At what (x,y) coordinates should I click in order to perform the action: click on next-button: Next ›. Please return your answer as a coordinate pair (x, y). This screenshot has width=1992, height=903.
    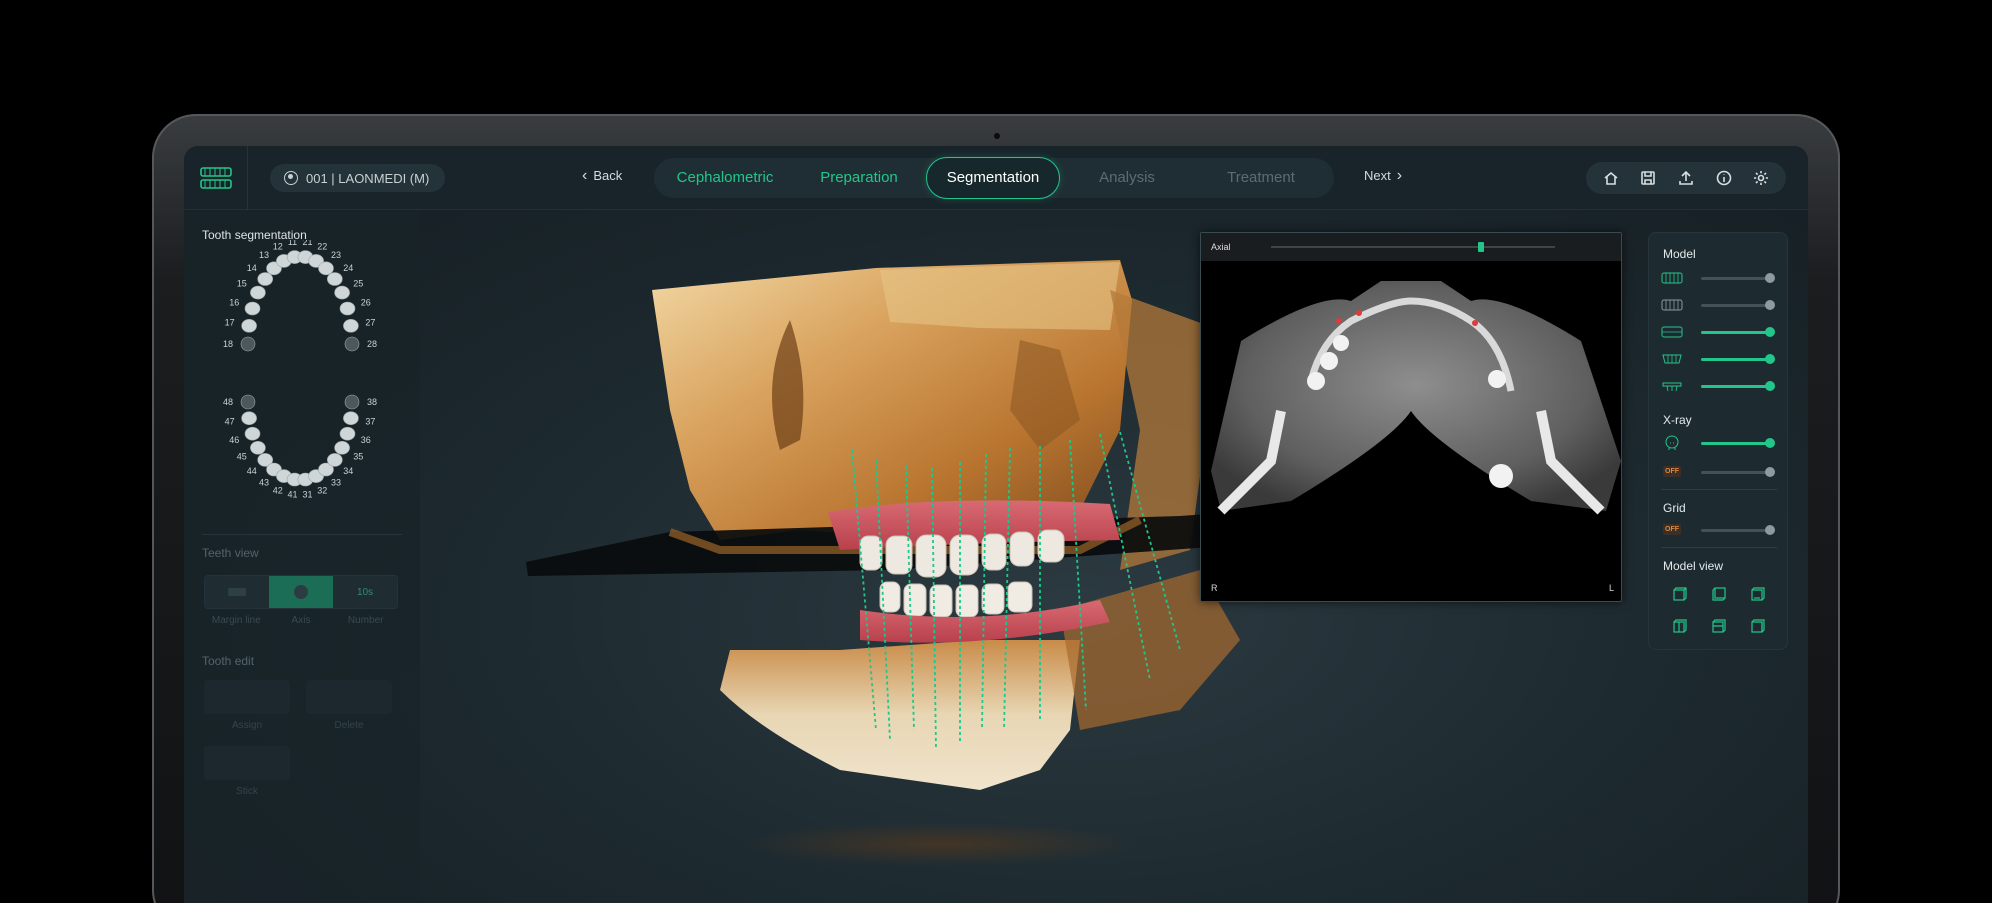
    Looking at the image, I should click on (1383, 175).